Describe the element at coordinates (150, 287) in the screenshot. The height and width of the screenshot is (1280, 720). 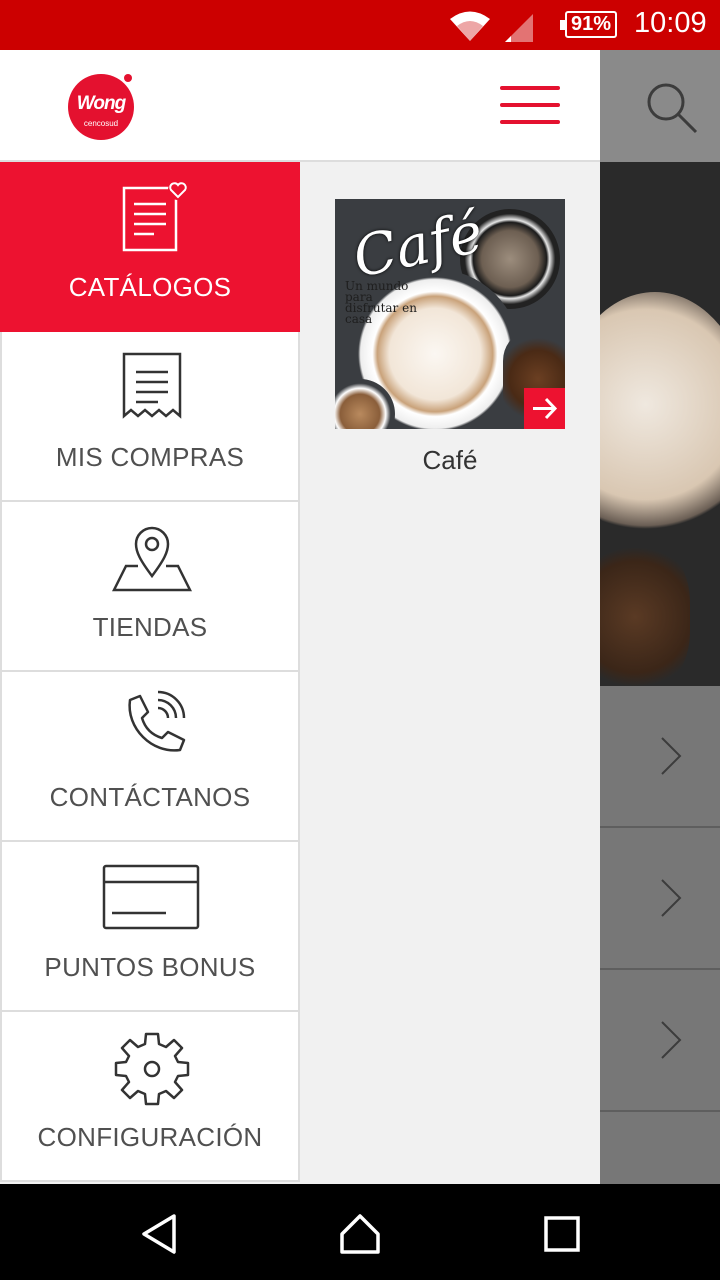
I see `menu-item-label: CATÁLOGOS` at that location.